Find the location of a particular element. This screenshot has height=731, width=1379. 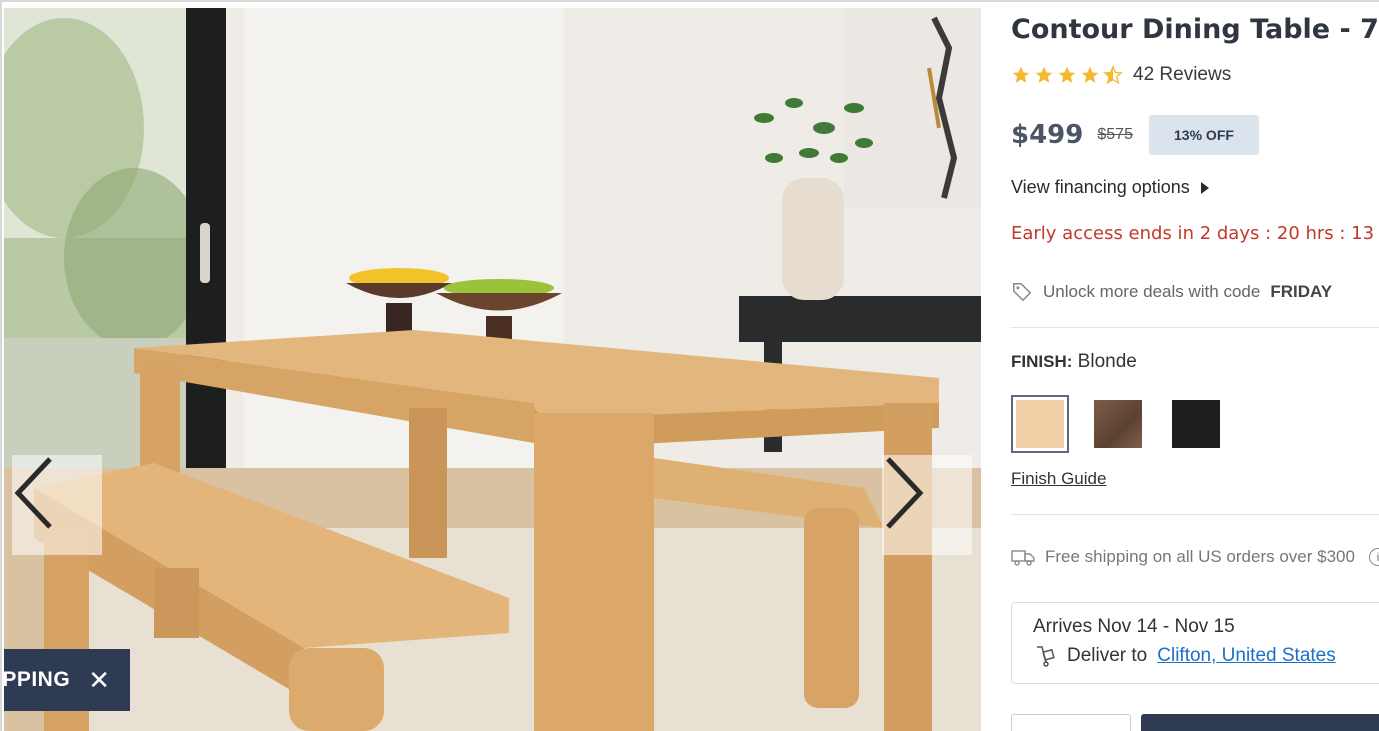

swatch-blonde is located at coordinates (1040, 424).